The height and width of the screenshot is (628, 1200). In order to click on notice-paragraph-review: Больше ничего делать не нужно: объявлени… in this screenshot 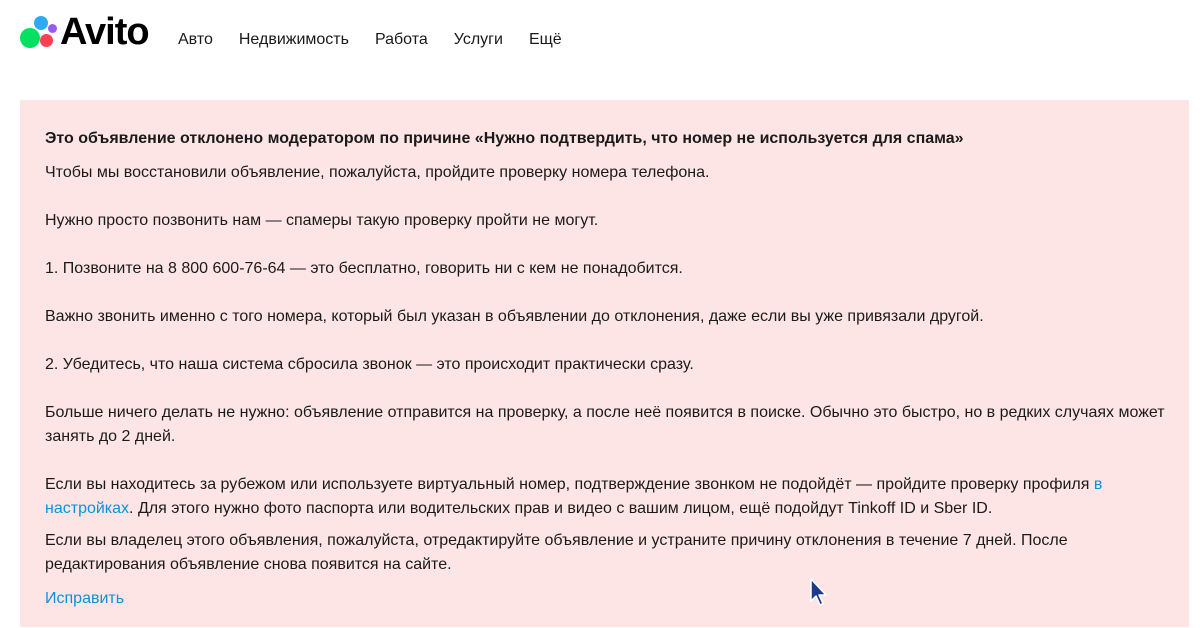, I will do `click(605, 424)`.